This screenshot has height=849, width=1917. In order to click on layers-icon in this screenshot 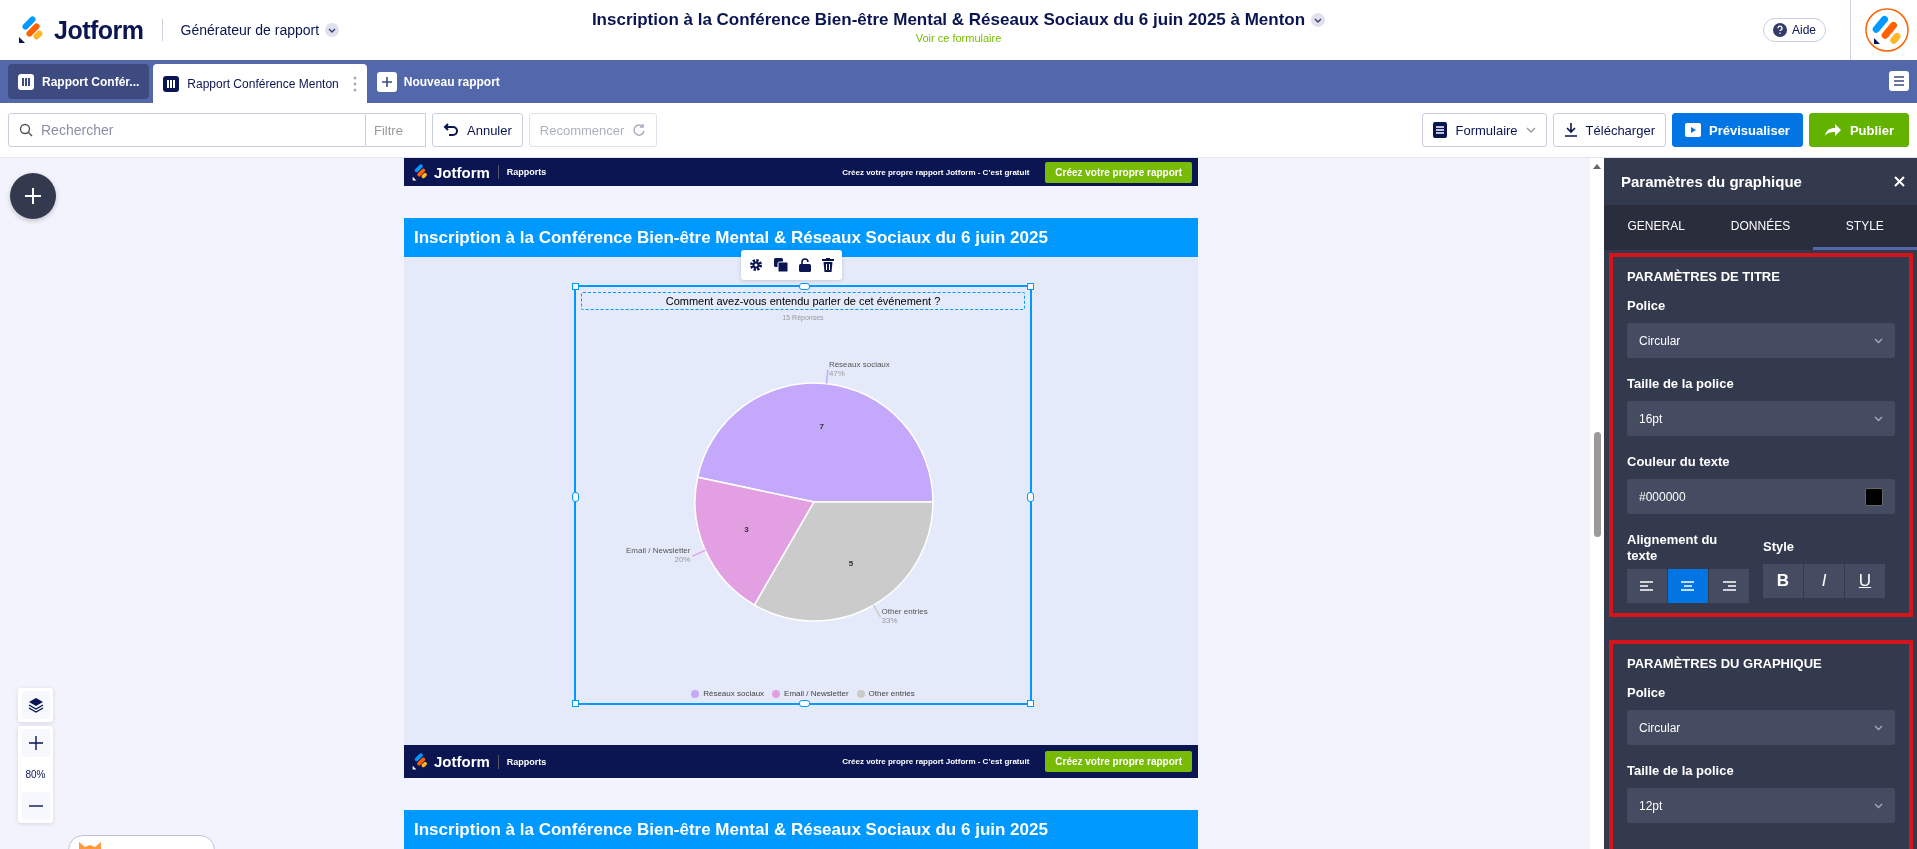, I will do `click(35, 705)`.